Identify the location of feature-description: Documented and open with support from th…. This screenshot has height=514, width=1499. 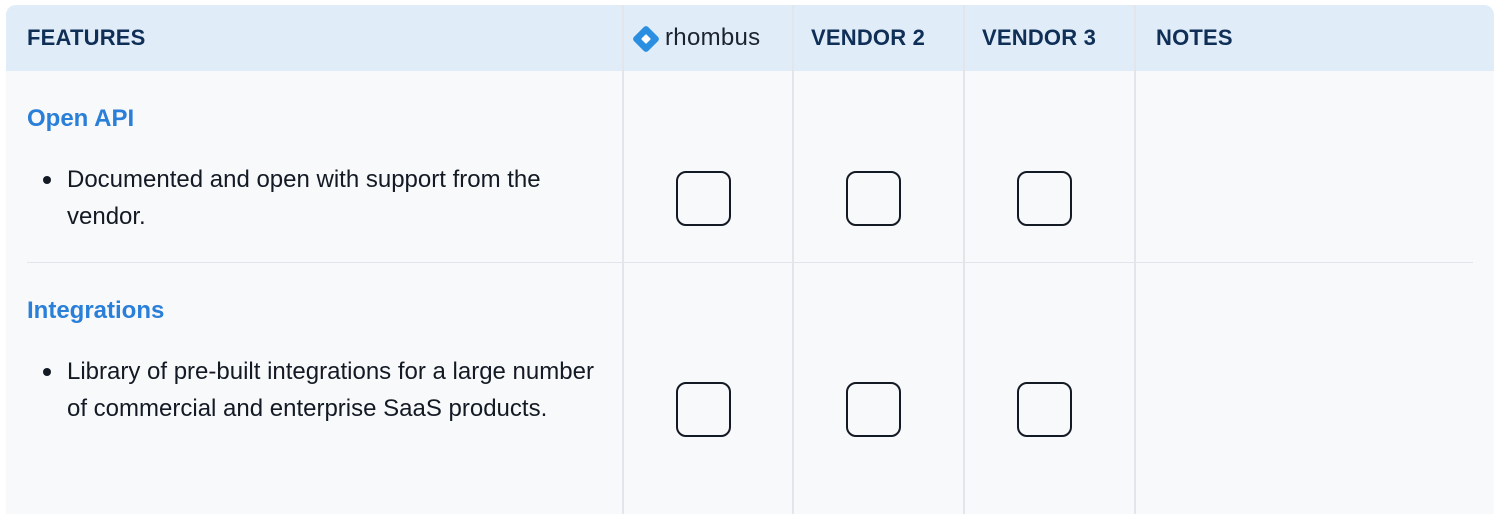
(304, 198).